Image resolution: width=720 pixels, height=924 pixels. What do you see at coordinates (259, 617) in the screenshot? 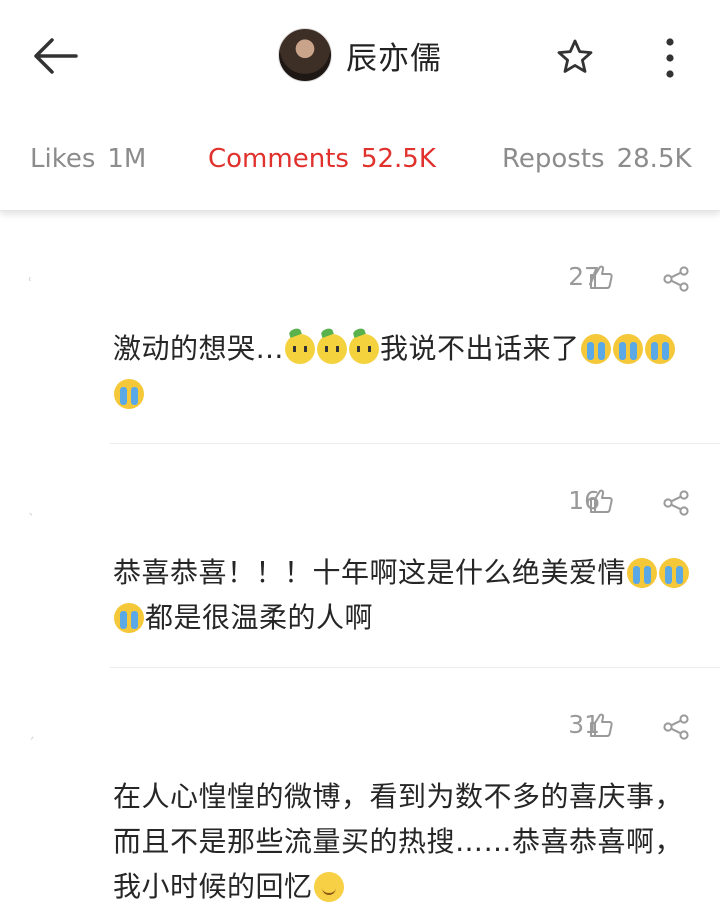
I see `comment-text-part: 都是很温柔的人啊` at bounding box center [259, 617].